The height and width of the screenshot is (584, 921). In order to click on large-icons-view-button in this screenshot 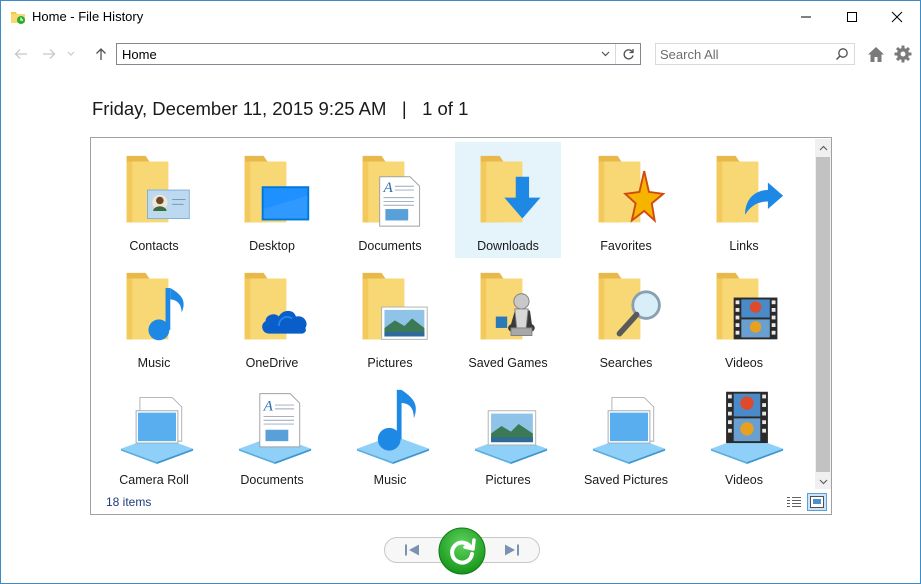, I will do `click(817, 502)`.